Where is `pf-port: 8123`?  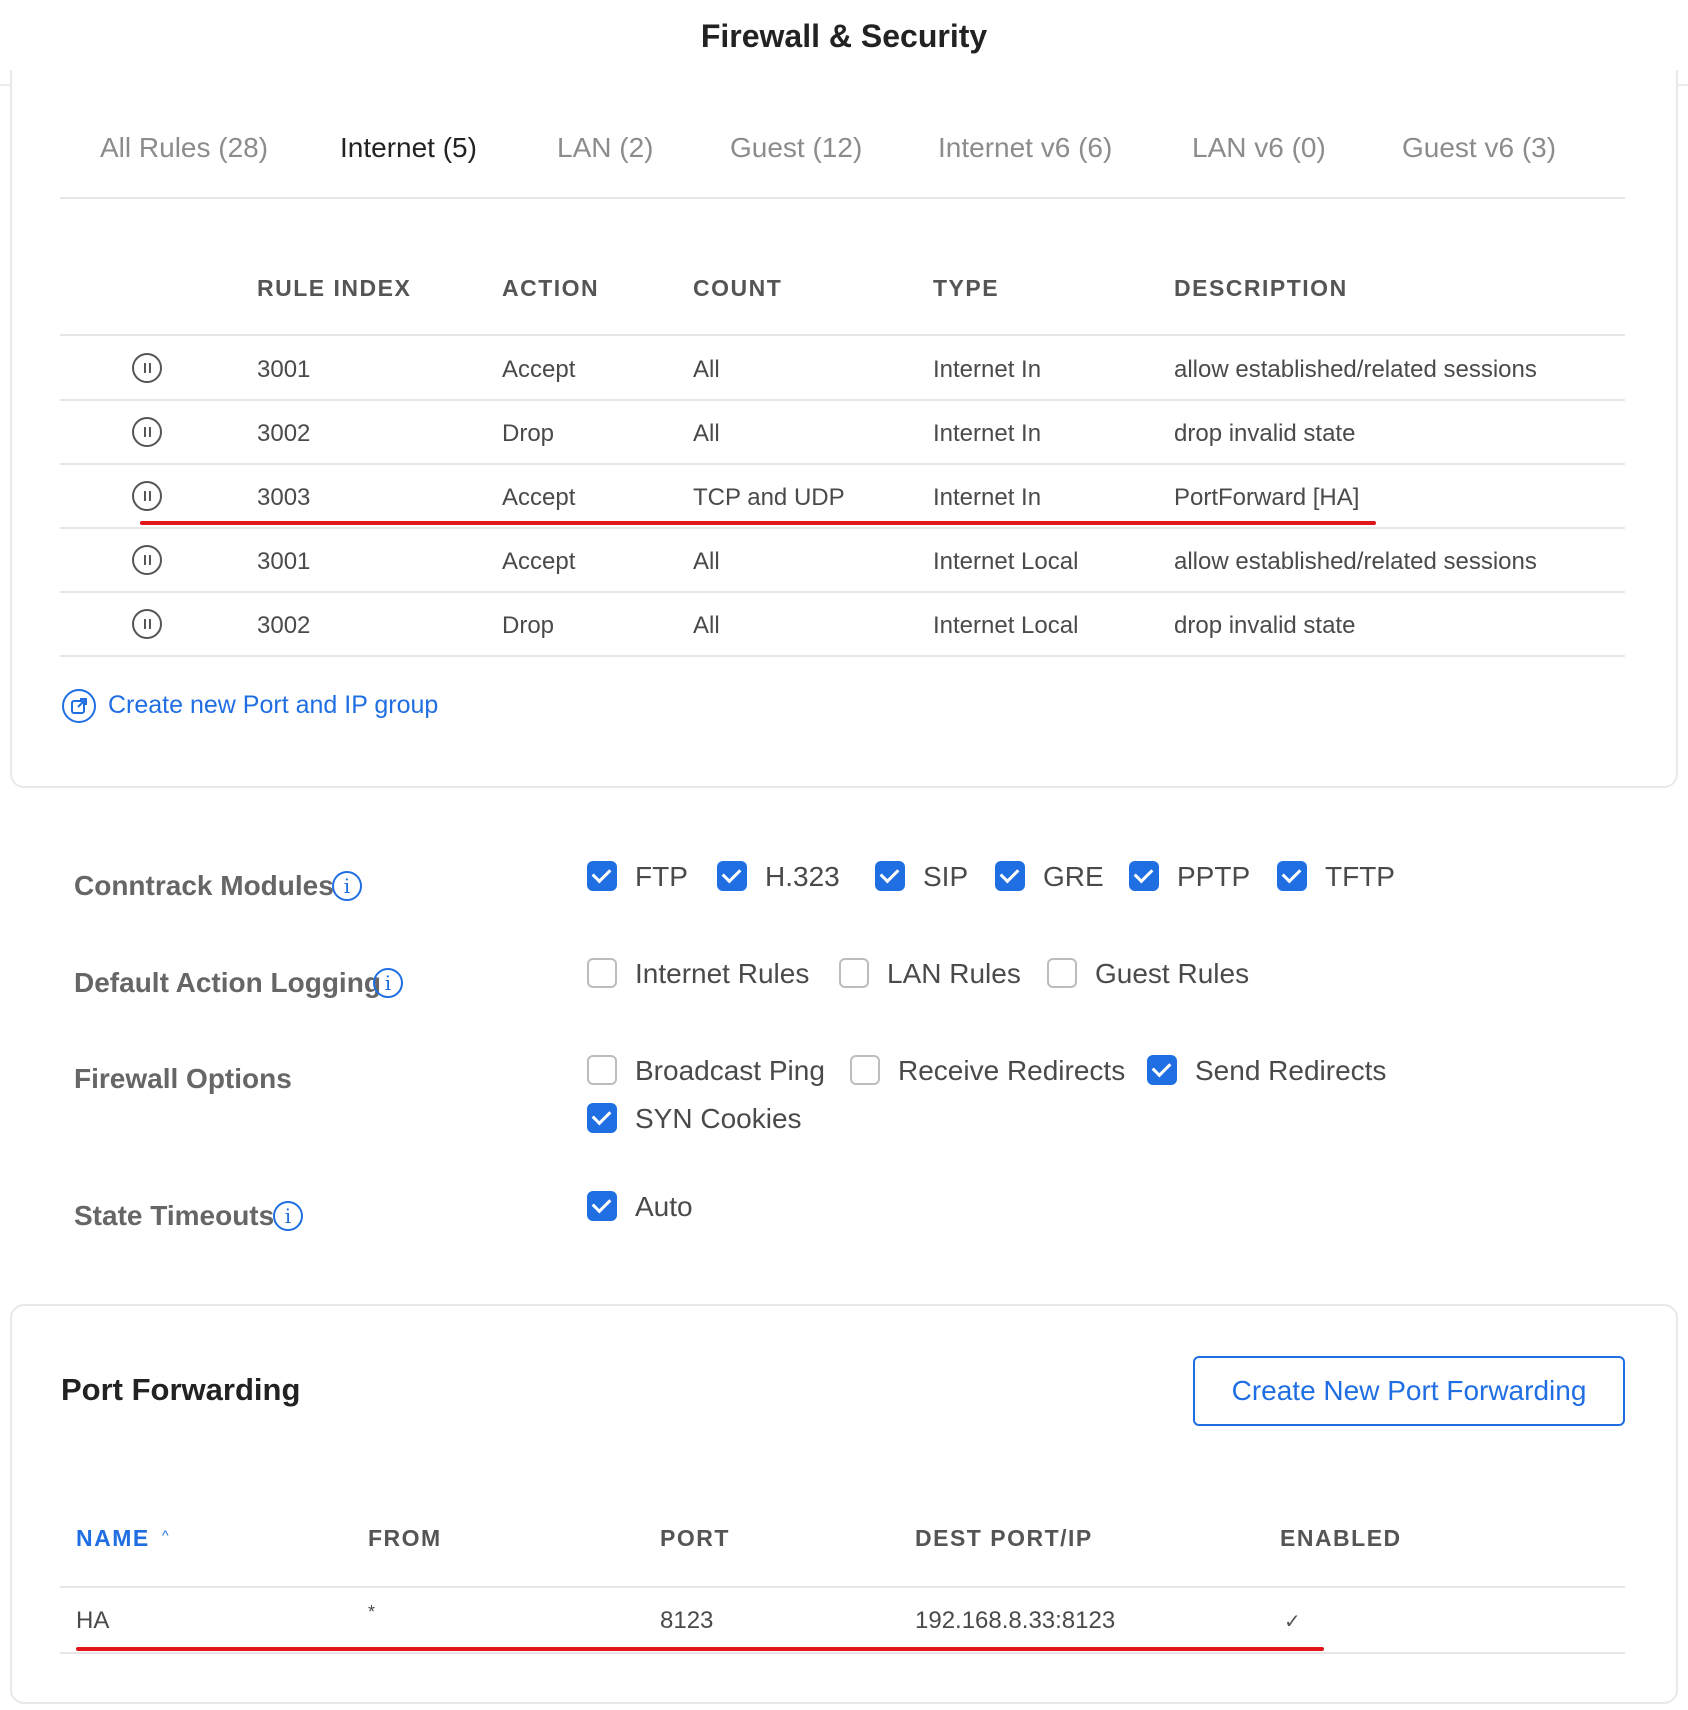
pf-port: 8123 is located at coordinates (687, 1620).